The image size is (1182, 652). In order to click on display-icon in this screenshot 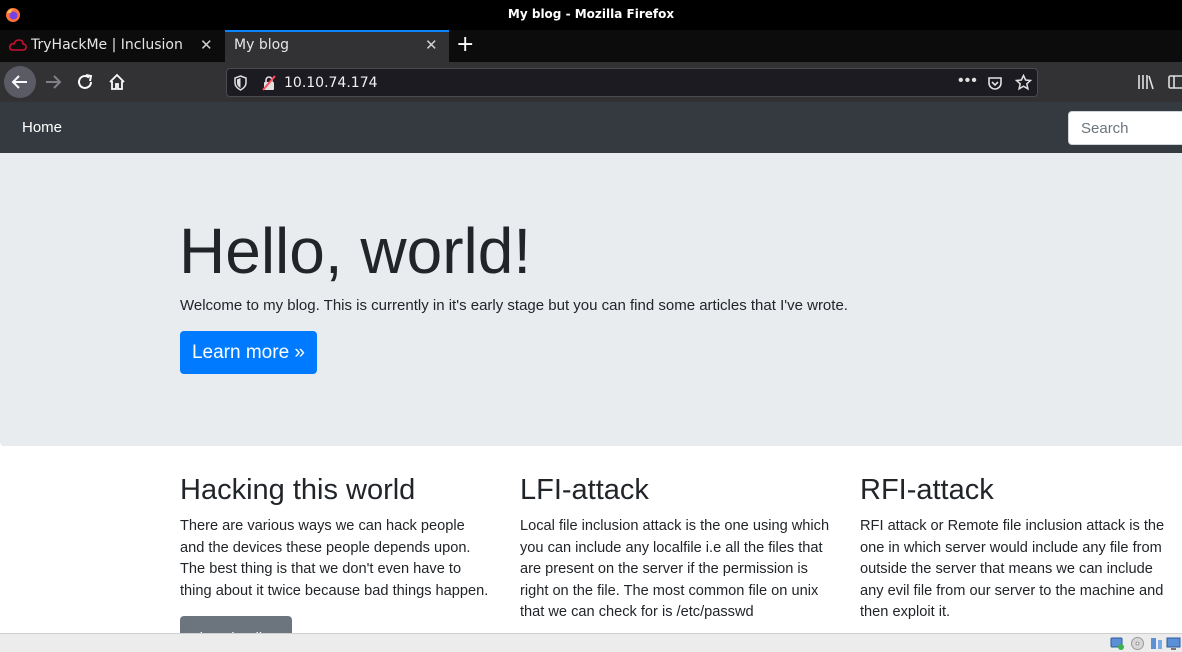, I will do `click(1173, 643)`.